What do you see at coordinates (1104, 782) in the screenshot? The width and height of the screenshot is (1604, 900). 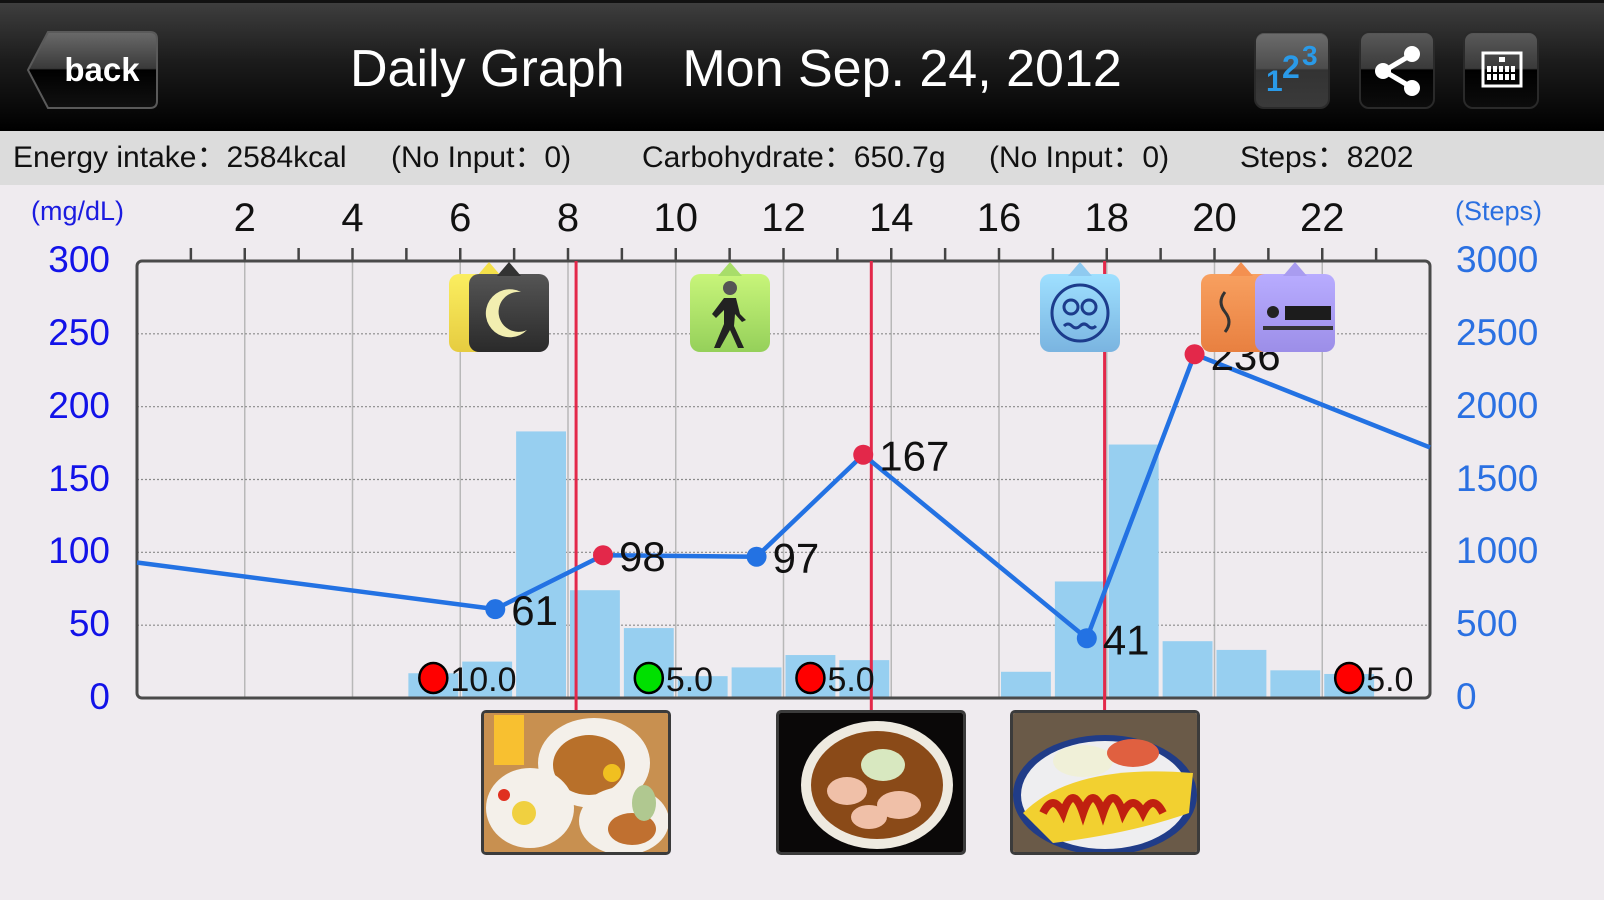 I see `omurice-photo` at bounding box center [1104, 782].